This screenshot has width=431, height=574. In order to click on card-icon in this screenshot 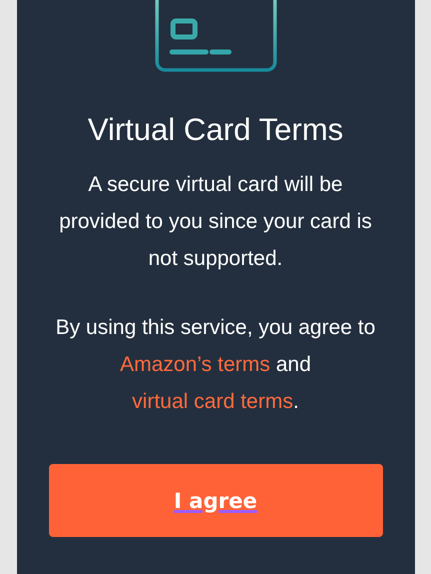, I will do `click(215, 37)`.